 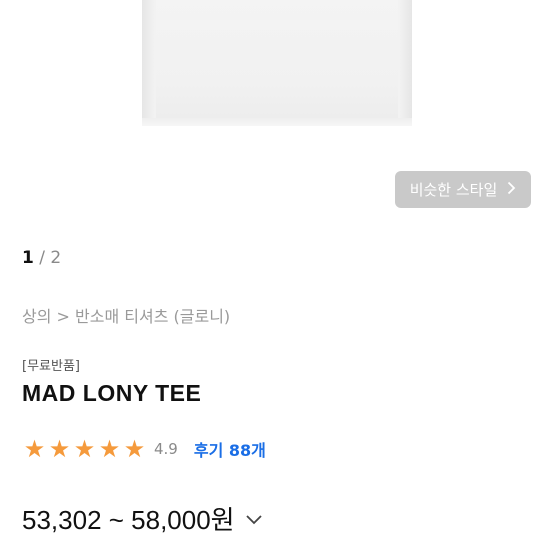 I want to click on star-rating: ★ ★ ★ ★ ★, so click(x=84, y=449).